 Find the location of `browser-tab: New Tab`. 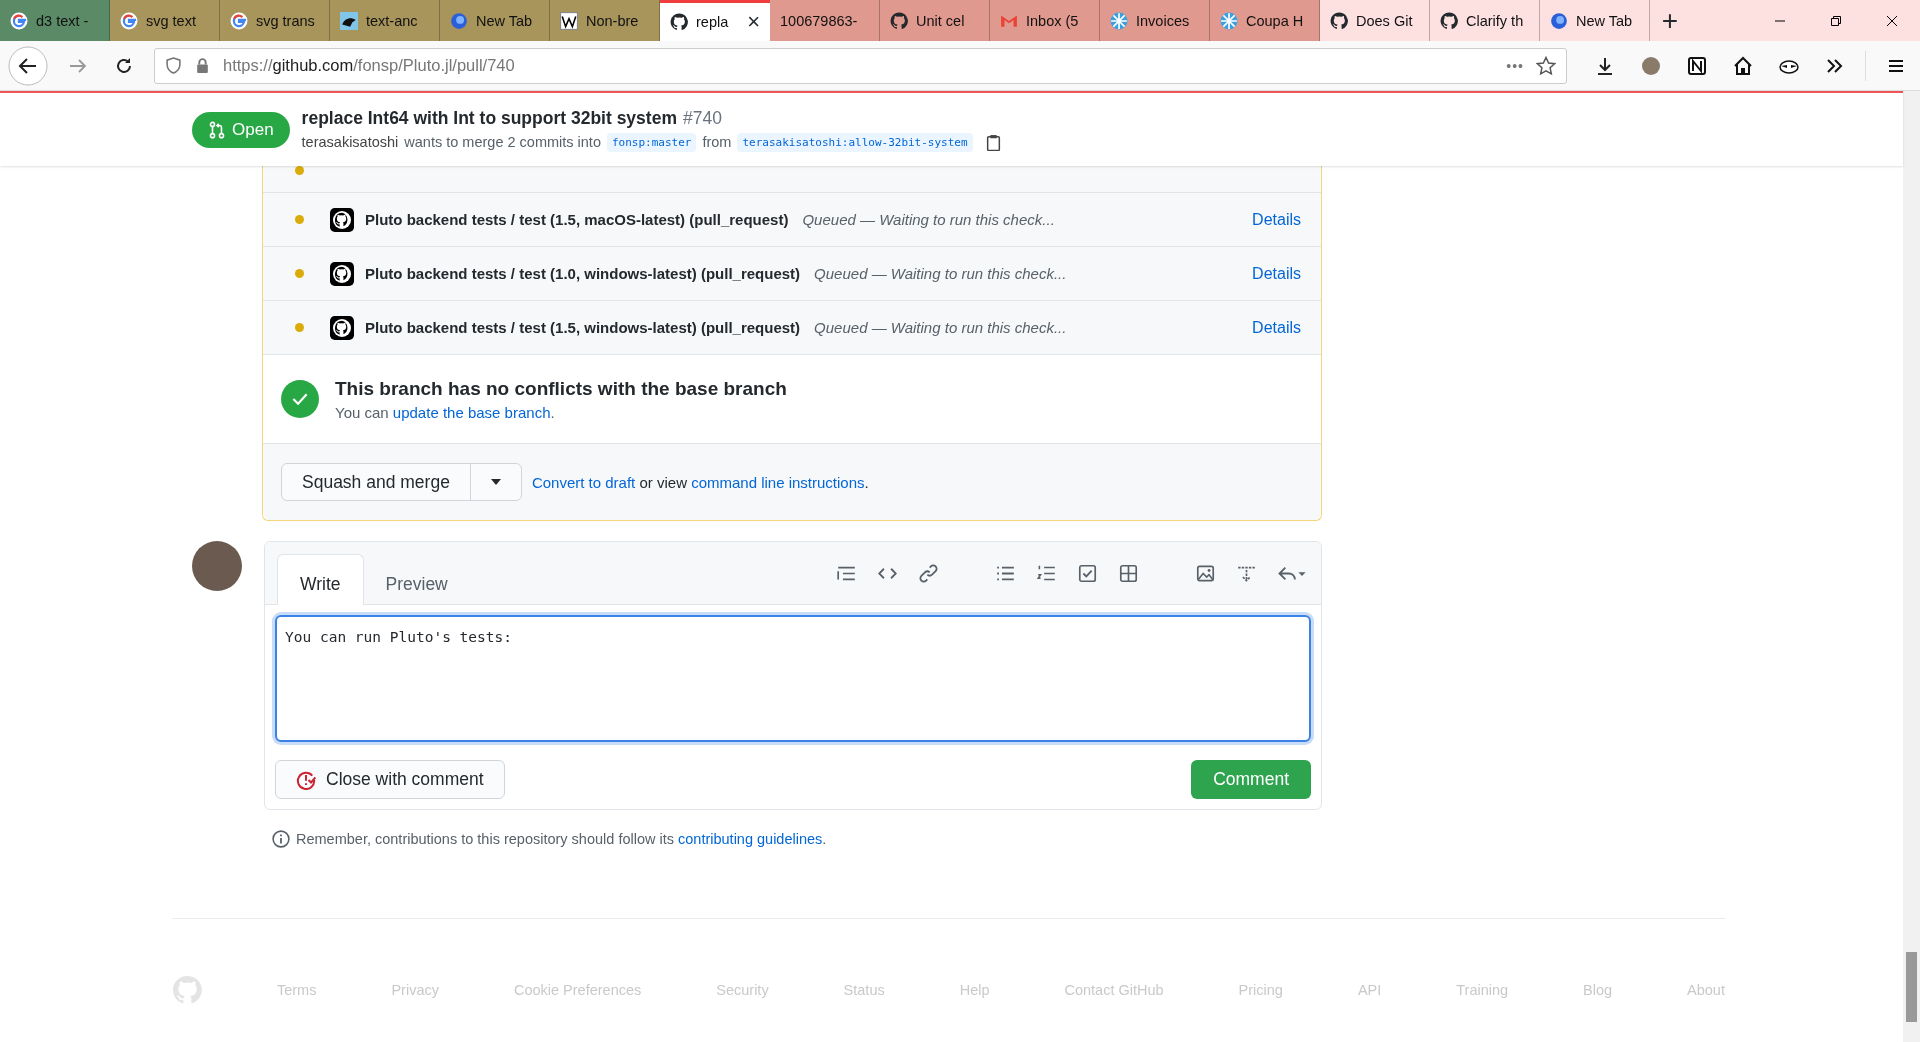

browser-tab: New Tab is located at coordinates (495, 20).